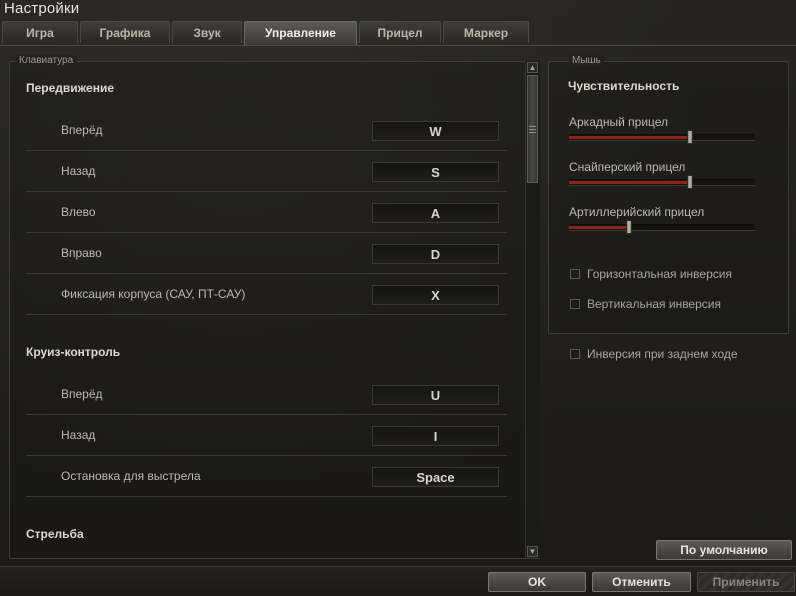 The width and height of the screenshot is (796, 596). Describe the element at coordinates (55, 534) in the screenshot. I see `section-title-firing: Стрельба` at that location.